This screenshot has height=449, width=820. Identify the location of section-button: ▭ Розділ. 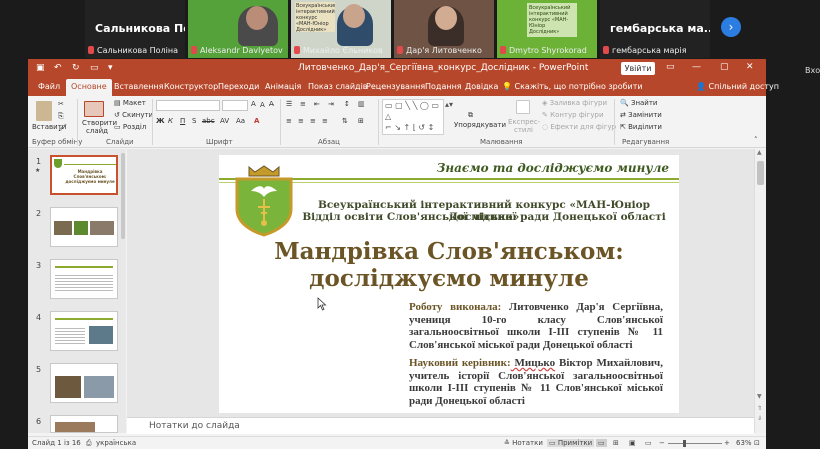
(130, 127).